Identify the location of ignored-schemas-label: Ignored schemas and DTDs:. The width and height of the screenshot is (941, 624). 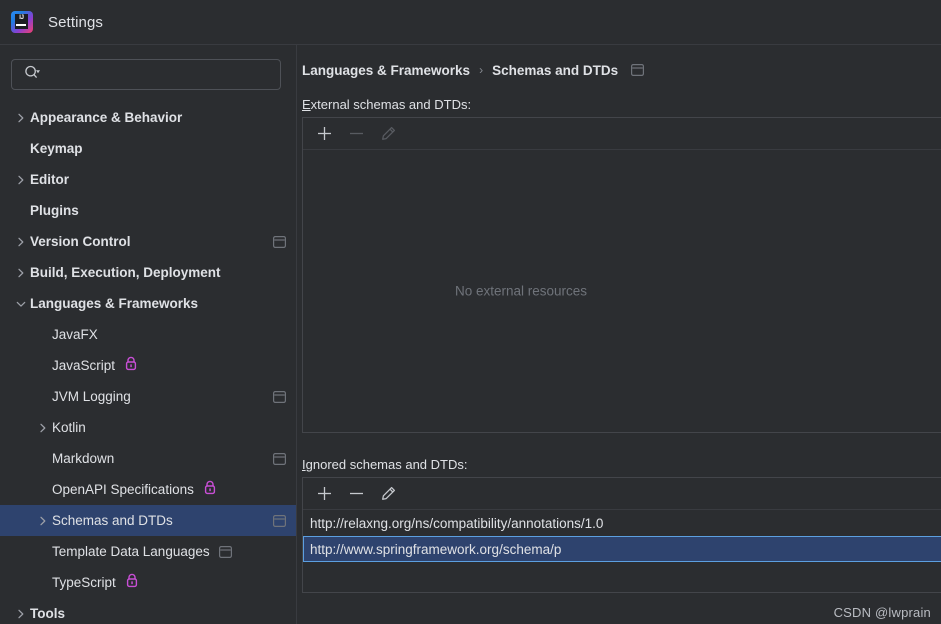
(621, 464).